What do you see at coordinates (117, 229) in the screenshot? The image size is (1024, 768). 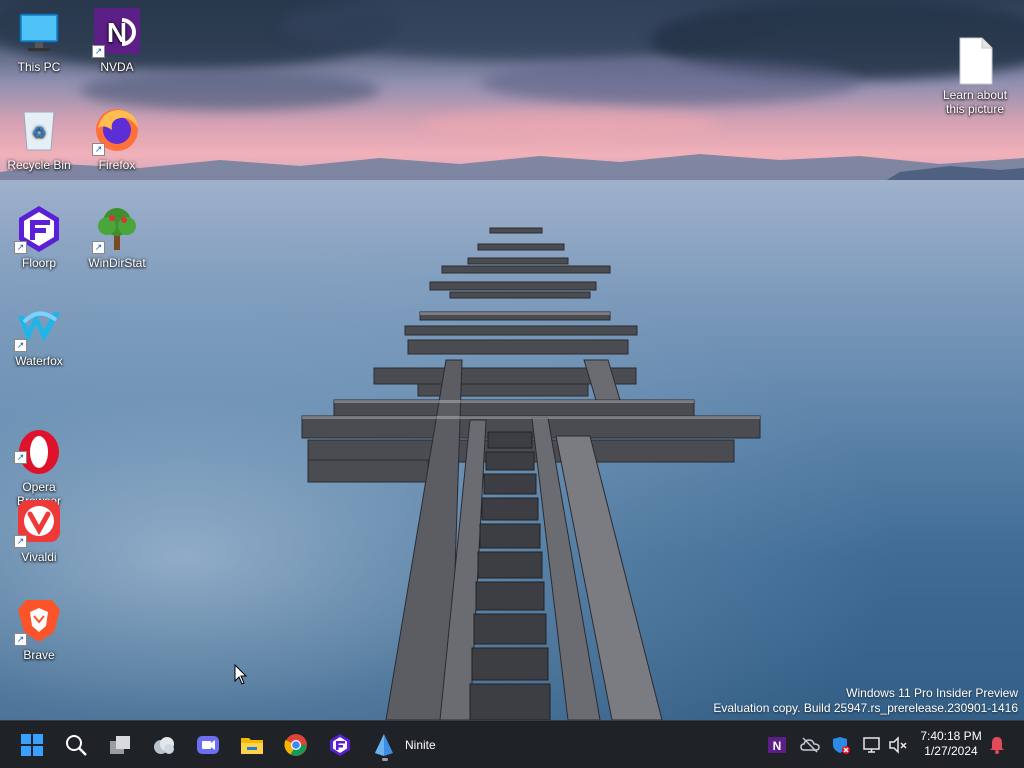 I see `windirstat-icon: ↗` at bounding box center [117, 229].